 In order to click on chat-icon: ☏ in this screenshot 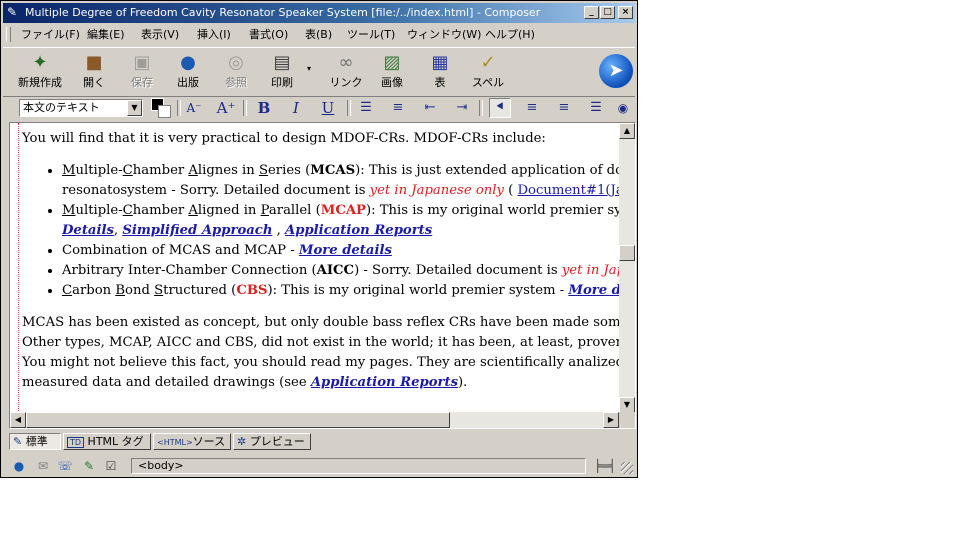, I will do `click(65, 466)`.